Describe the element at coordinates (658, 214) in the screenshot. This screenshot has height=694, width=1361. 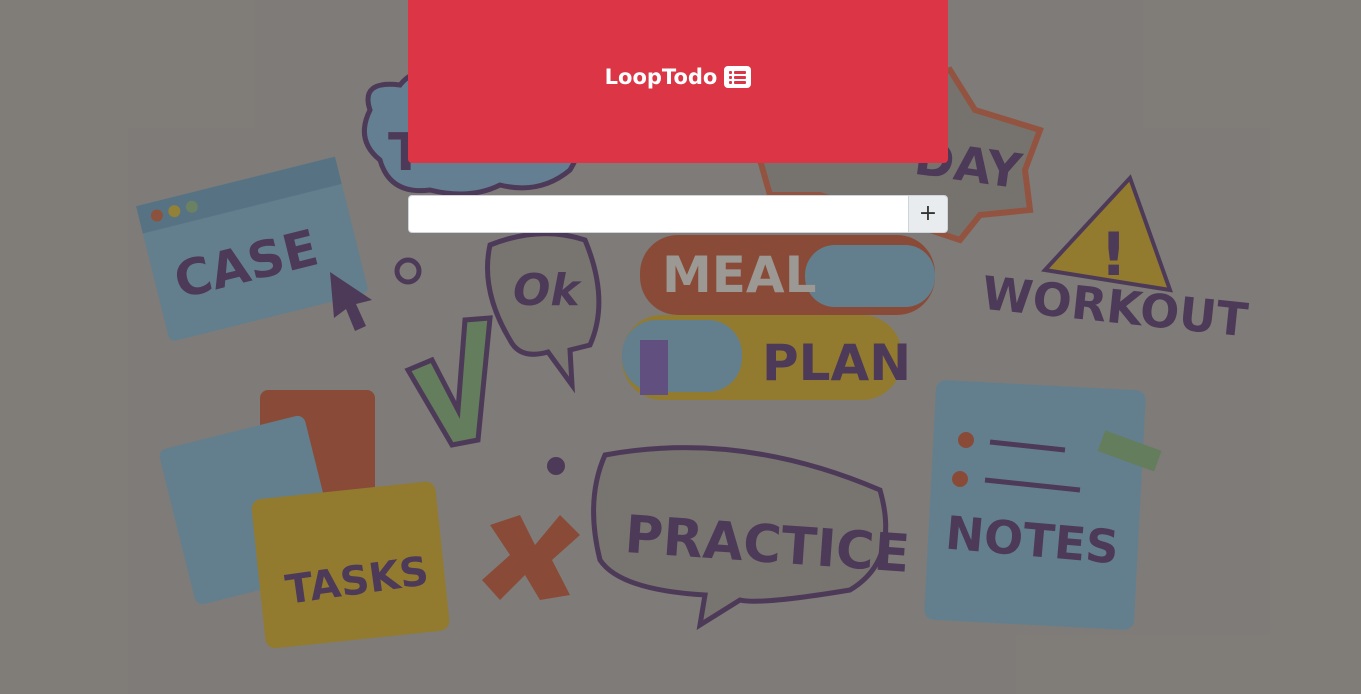
I see `todo-input` at that location.